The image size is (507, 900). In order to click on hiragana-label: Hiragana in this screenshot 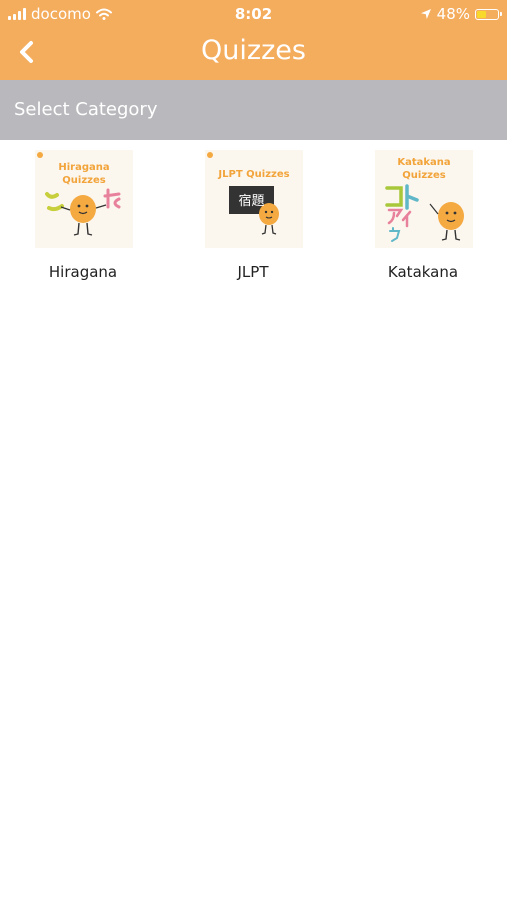, I will do `click(83, 272)`.